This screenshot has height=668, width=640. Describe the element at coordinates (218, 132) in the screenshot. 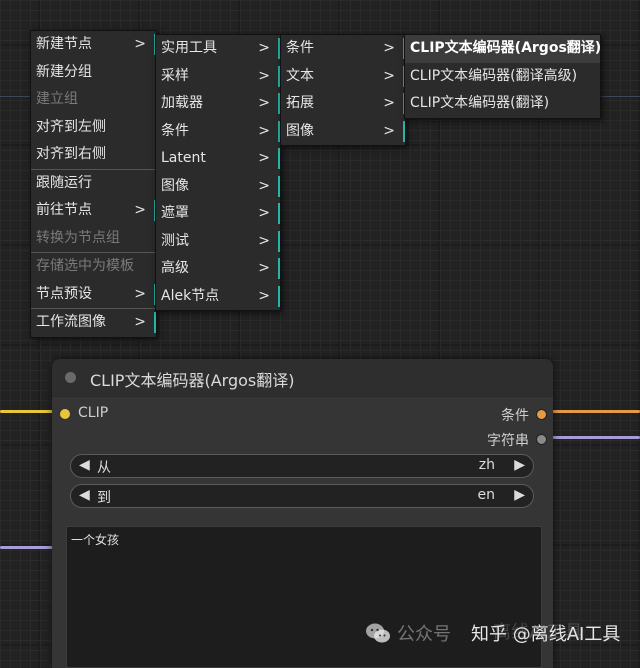

I see `menu-item-conditioning: 条件 >` at that location.